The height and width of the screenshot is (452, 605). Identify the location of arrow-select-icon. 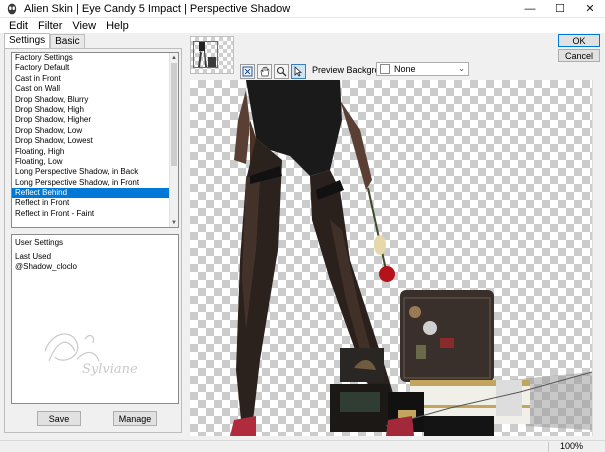
(298, 71).